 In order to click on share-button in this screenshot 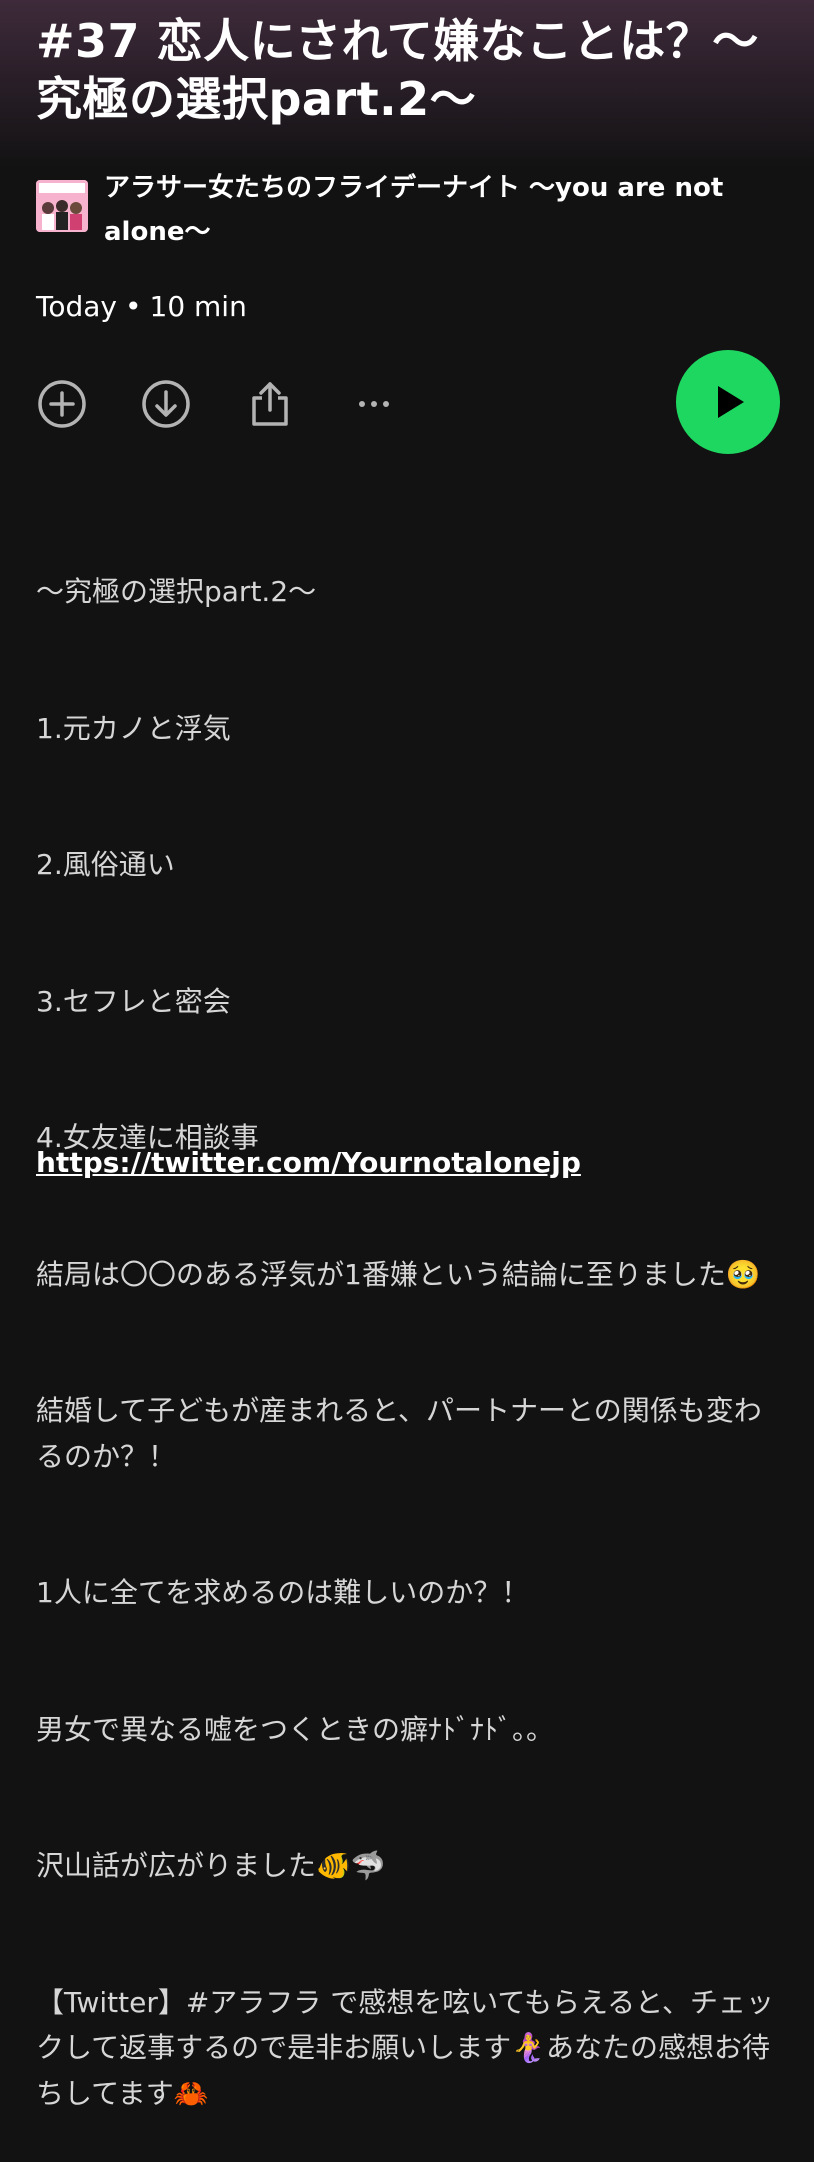, I will do `click(270, 404)`.